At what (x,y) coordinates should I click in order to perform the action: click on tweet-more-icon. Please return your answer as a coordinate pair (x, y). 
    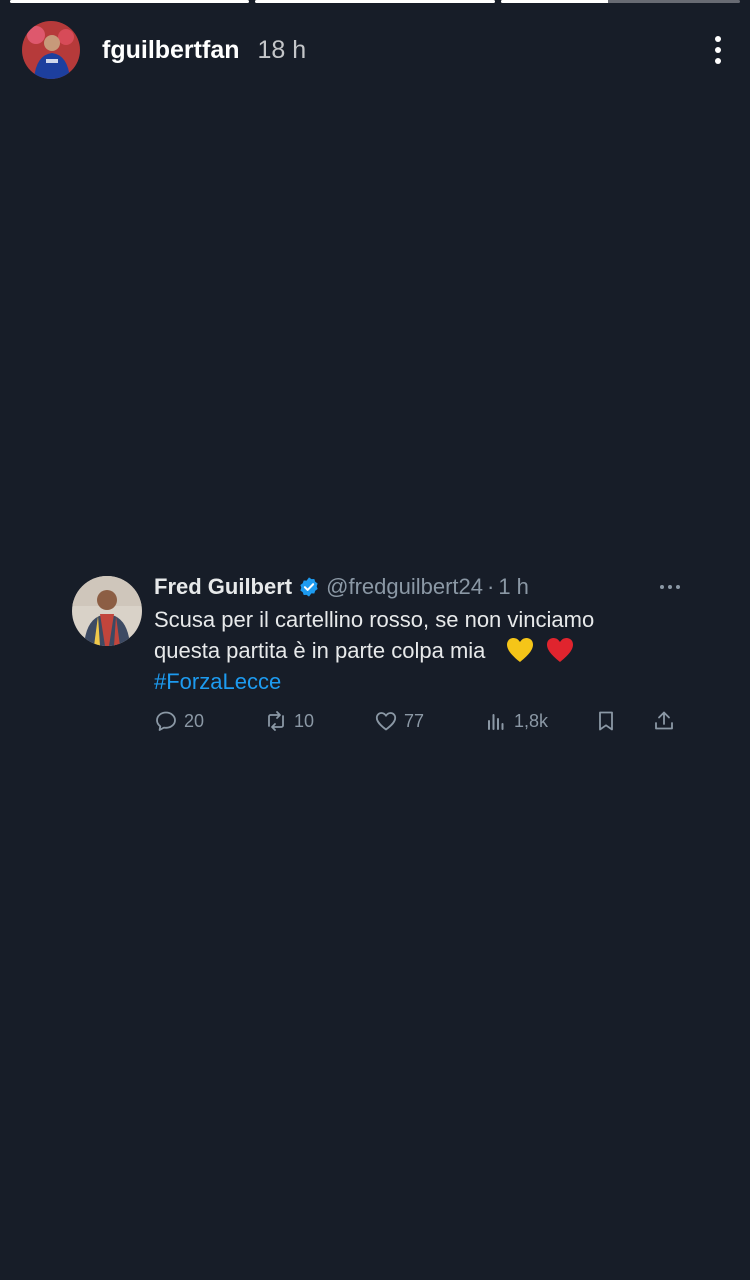
    Looking at the image, I should click on (670, 587).